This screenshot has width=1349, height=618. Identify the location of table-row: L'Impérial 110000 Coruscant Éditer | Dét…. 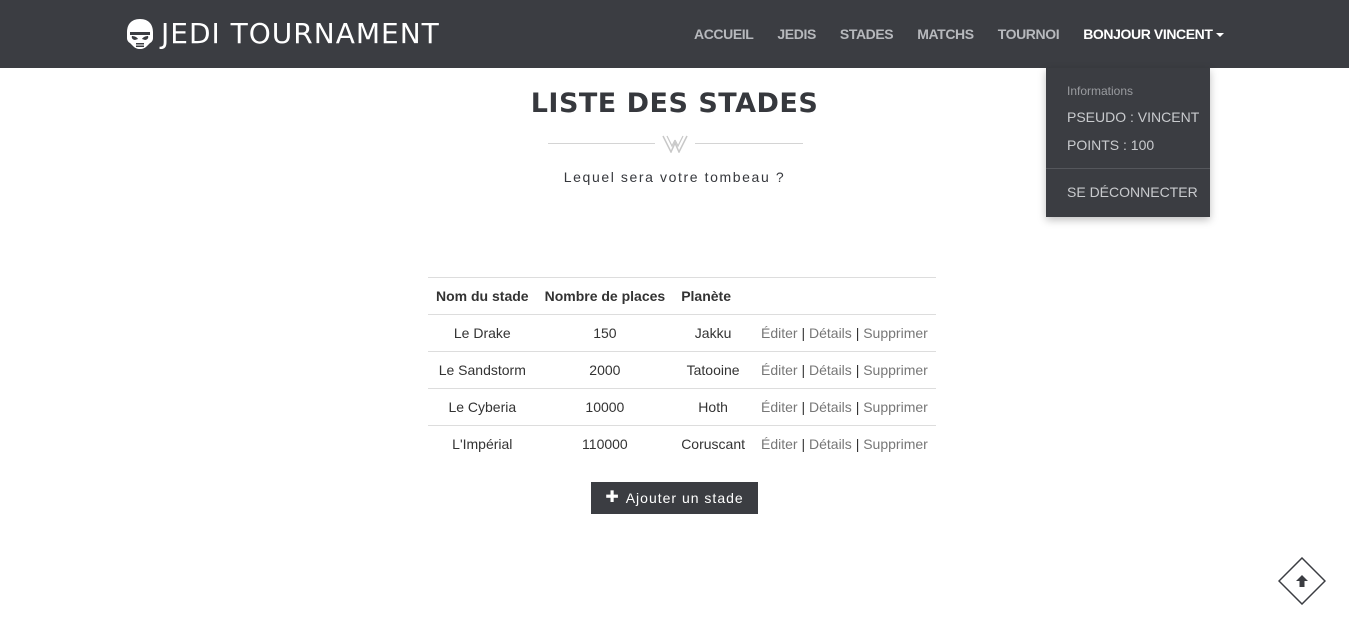
(682, 444).